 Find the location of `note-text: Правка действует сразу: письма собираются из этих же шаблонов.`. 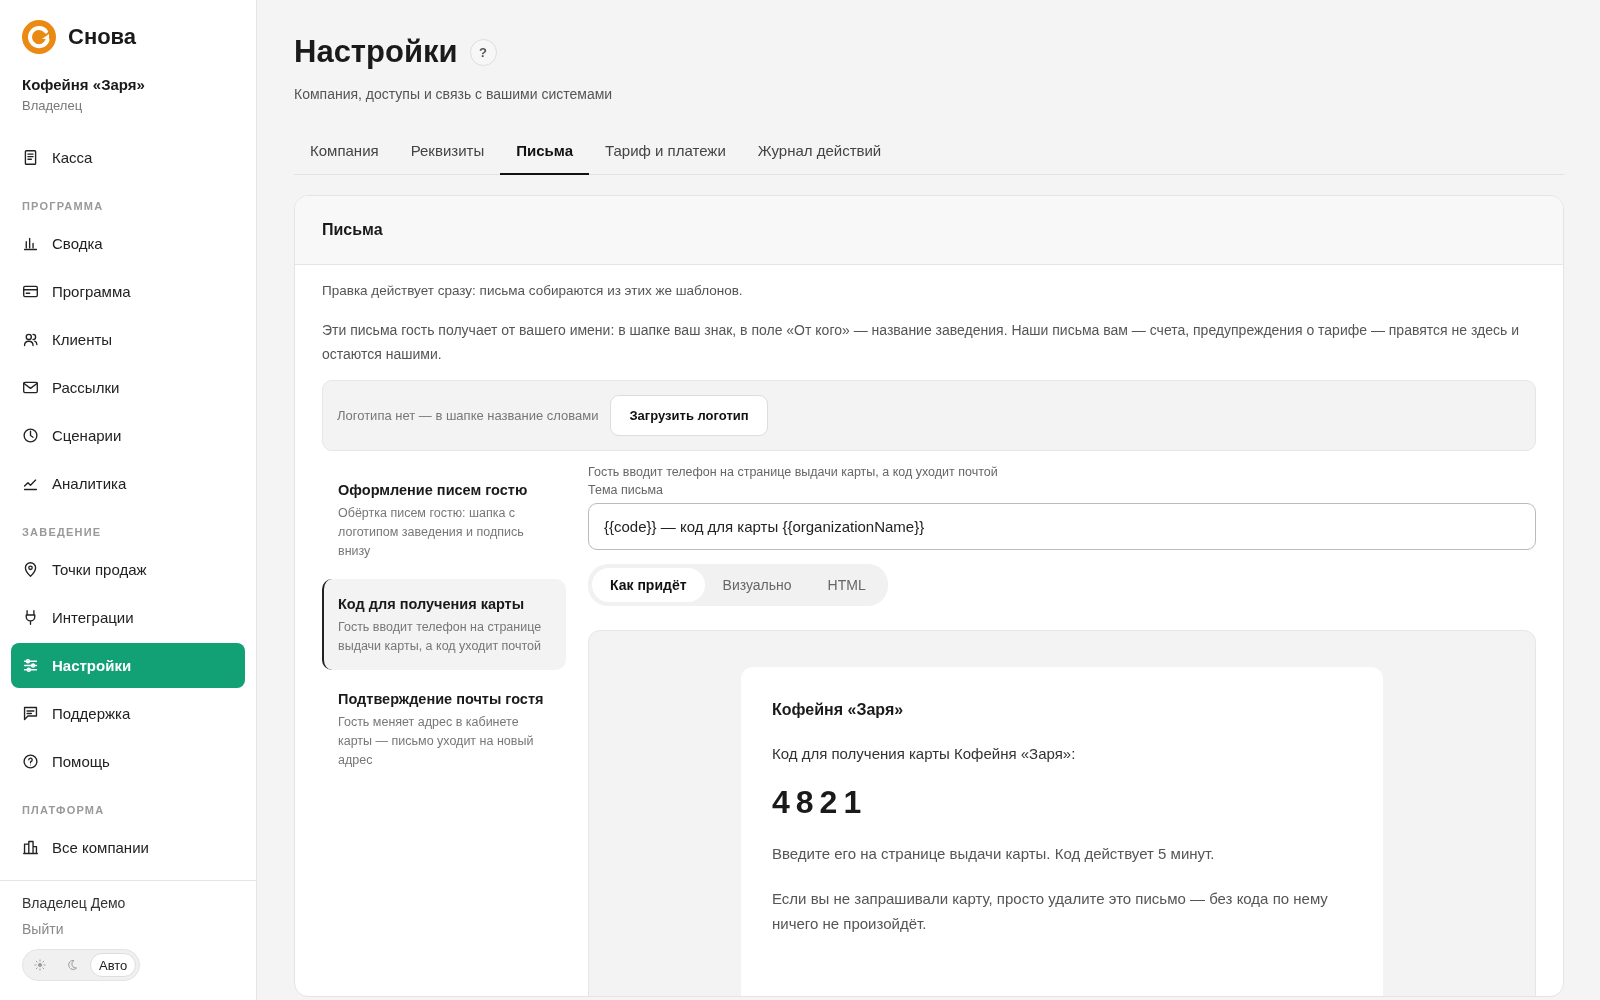

note-text: Правка действует сразу: письма собираются из этих же шаблонов. is located at coordinates (533, 290).